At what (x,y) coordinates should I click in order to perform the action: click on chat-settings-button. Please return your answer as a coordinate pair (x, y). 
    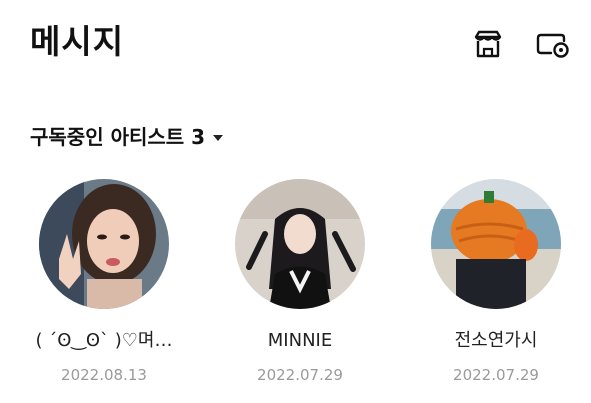
    Looking at the image, I should click on (553, 44).